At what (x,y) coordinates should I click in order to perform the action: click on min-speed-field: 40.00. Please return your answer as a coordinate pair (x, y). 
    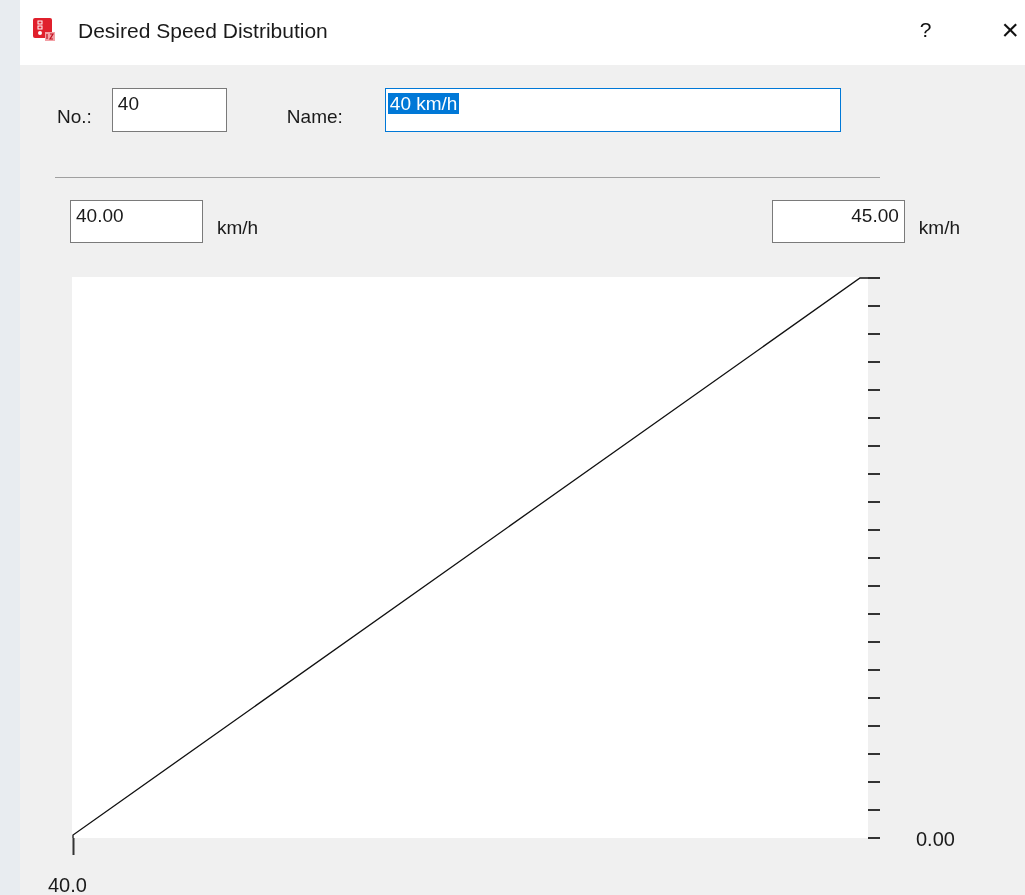
    Looking at the image, I should click on (136, 221).